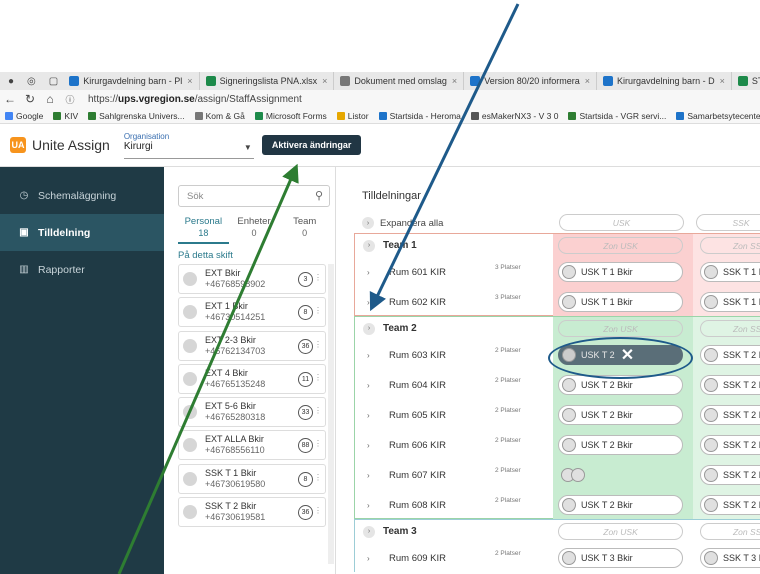  I want to click on person-card: SSK T 2 Bkir +46730619581 36 ⋮, so click(252, 512).